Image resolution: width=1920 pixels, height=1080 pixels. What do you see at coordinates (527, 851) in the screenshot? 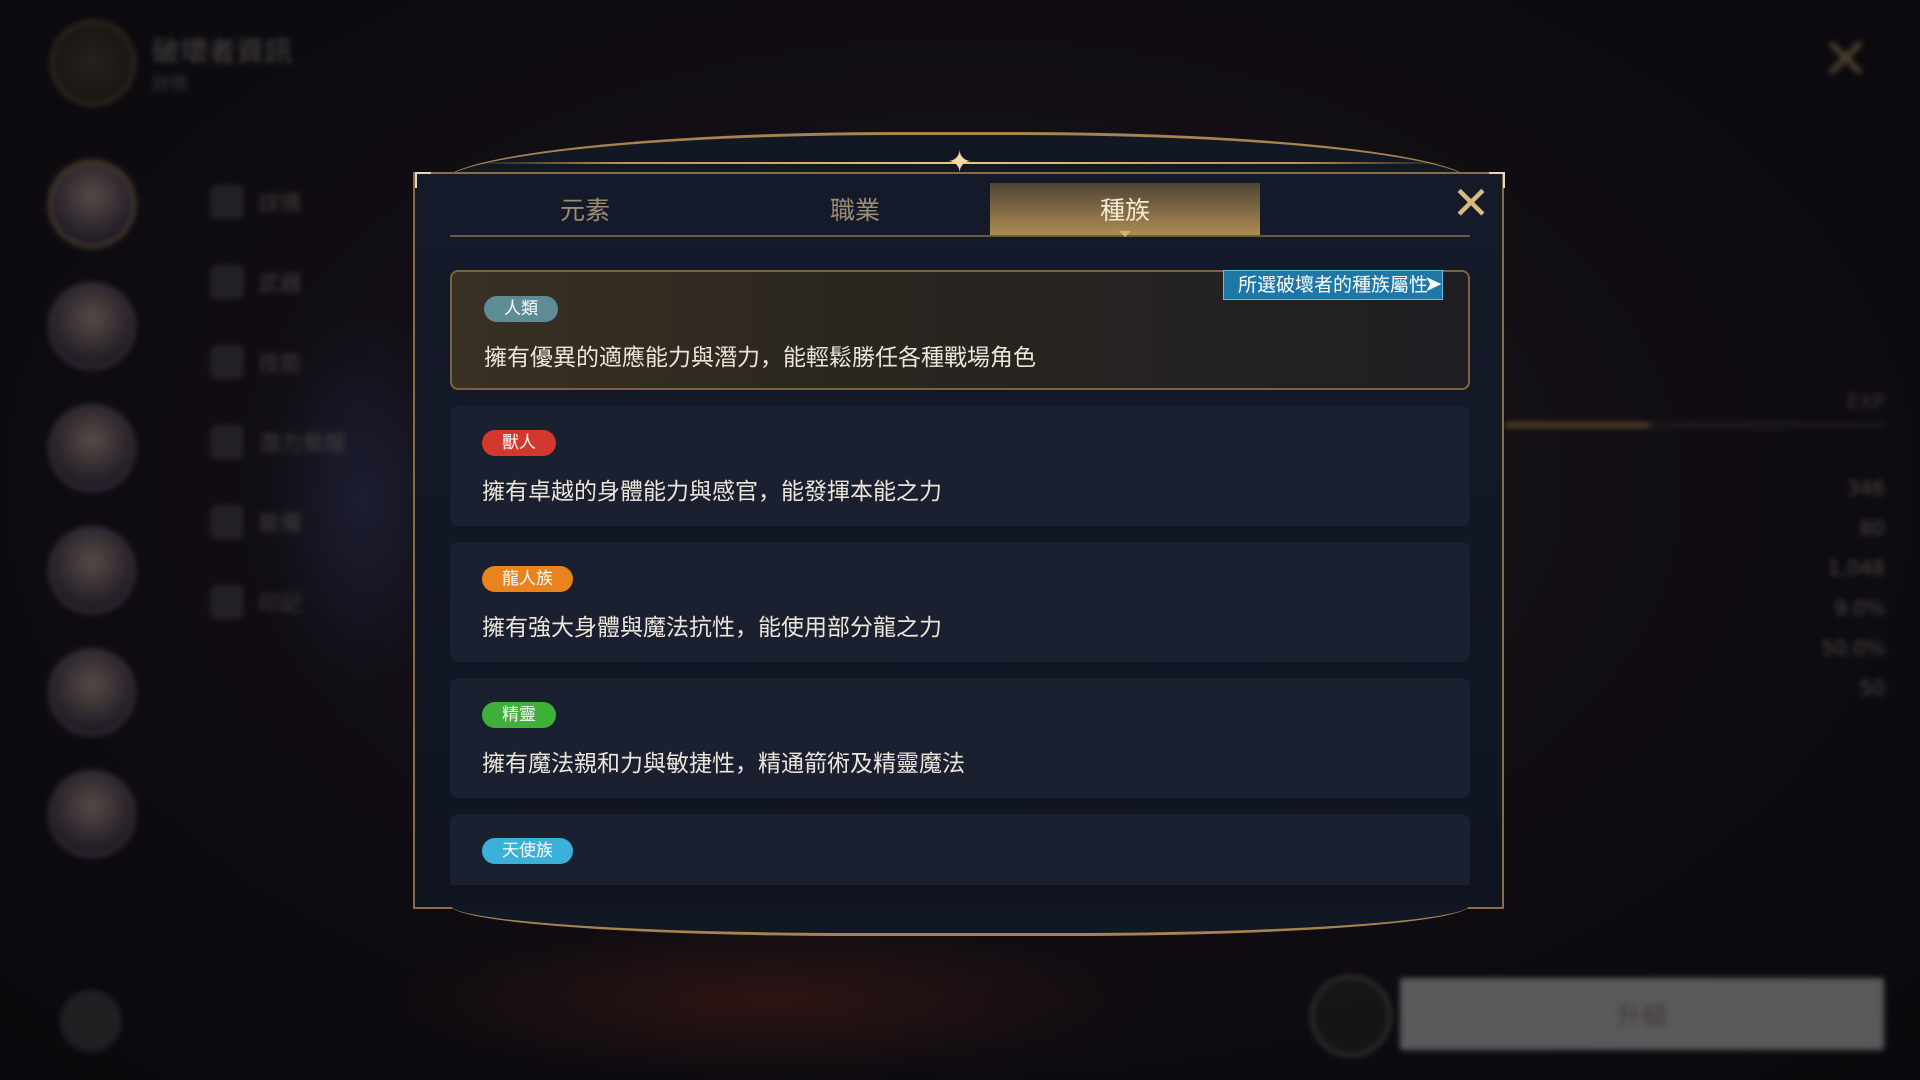
I see `race-badge: 天使族` at bounding box center [527, 851].